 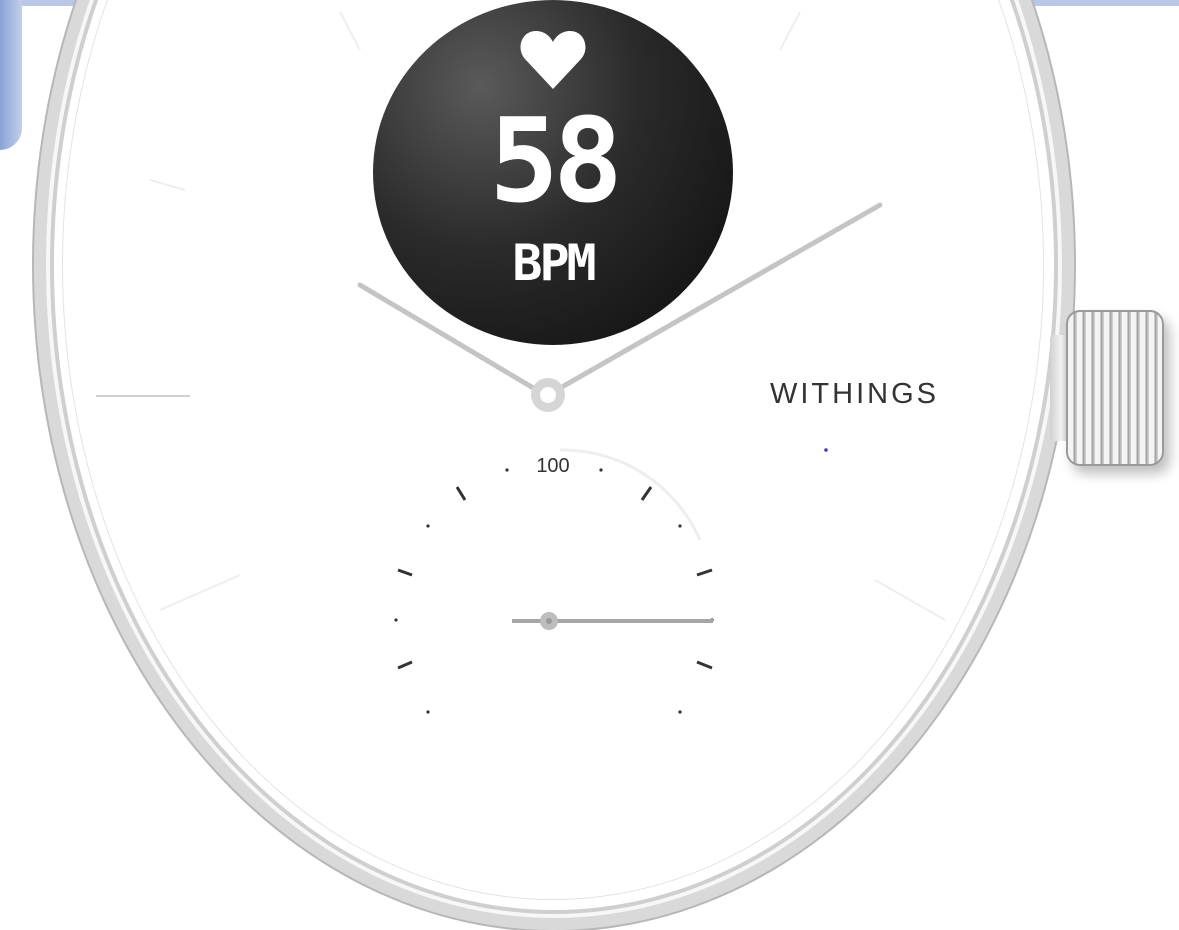 What do you see at coordinates (826, 450) in the screenshot?
I see `accent-dot` at bounding box center [826, 450].